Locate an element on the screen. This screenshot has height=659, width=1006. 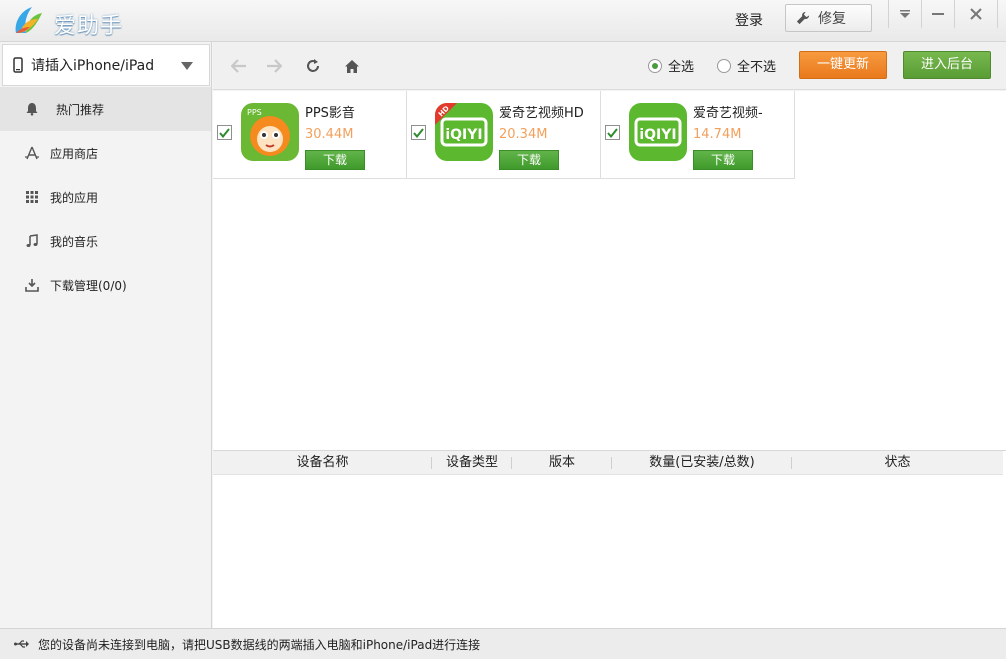
app-size: 14.74M is located at coordinates (717, 134).